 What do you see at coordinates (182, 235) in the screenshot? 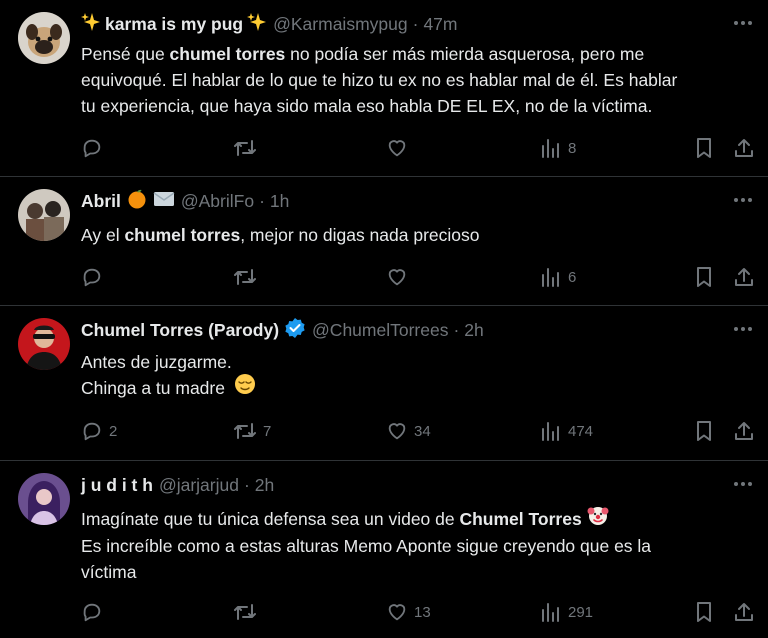
I see `highlighted-keyword: chumel torres` at bounding box center [182, 235].